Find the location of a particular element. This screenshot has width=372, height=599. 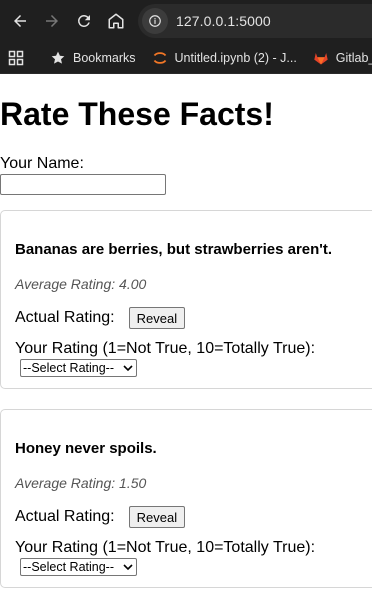

star-icon is located at coordinates (58, 58).